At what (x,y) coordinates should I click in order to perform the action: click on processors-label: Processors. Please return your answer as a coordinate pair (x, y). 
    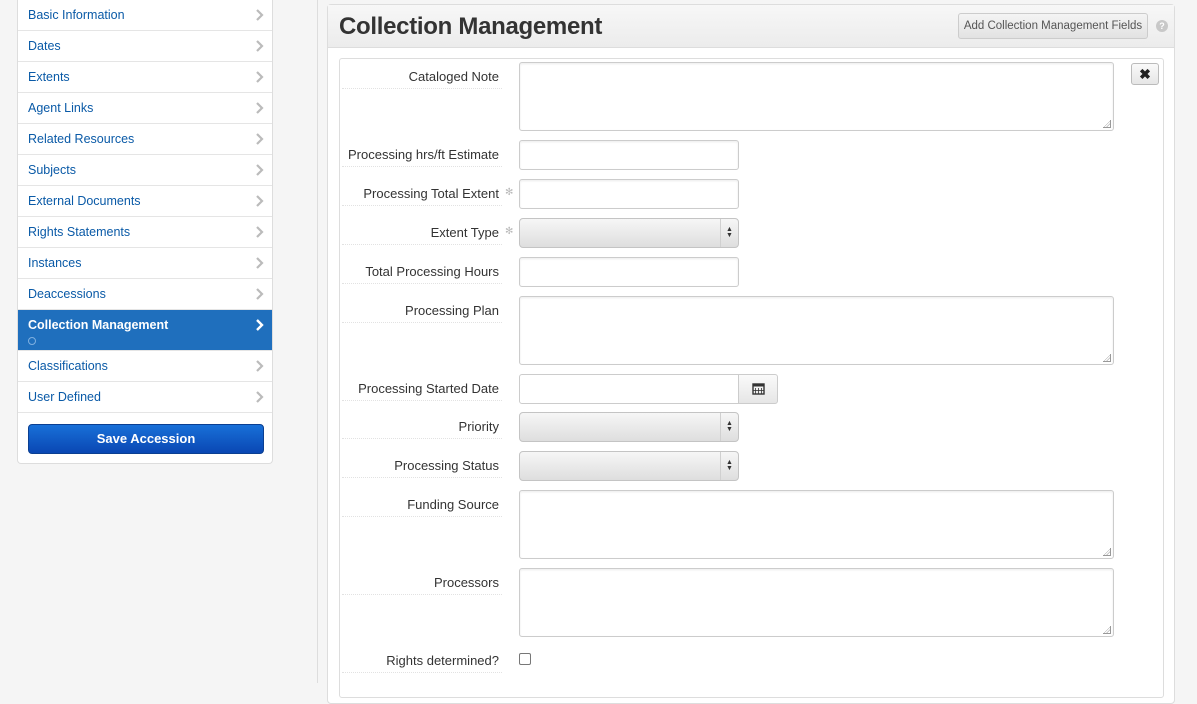
    Looking at the image, I should click on (466, 582).